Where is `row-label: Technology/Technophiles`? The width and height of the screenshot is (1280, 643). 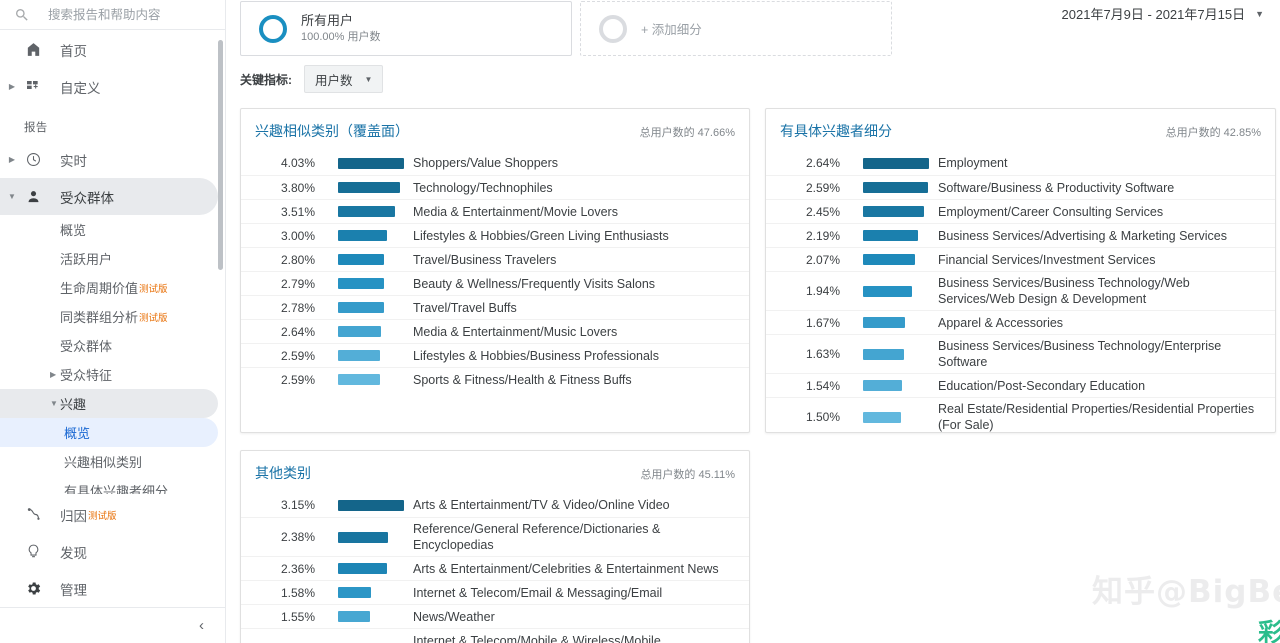 row-label: Technology/Technophiles is located at coordinates (483, 187).